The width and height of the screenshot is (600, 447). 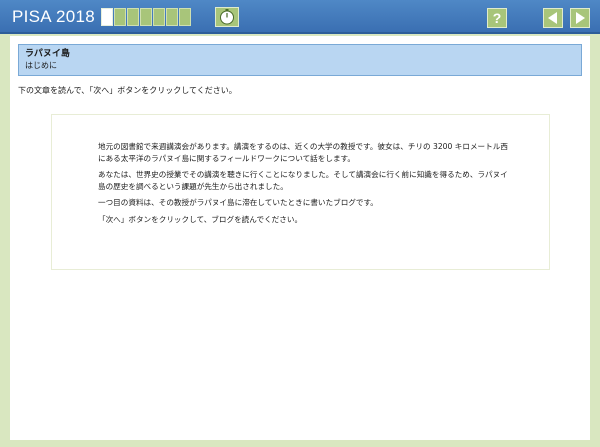 I want to click on arrow-left-icon, so click(x=552, y=18).